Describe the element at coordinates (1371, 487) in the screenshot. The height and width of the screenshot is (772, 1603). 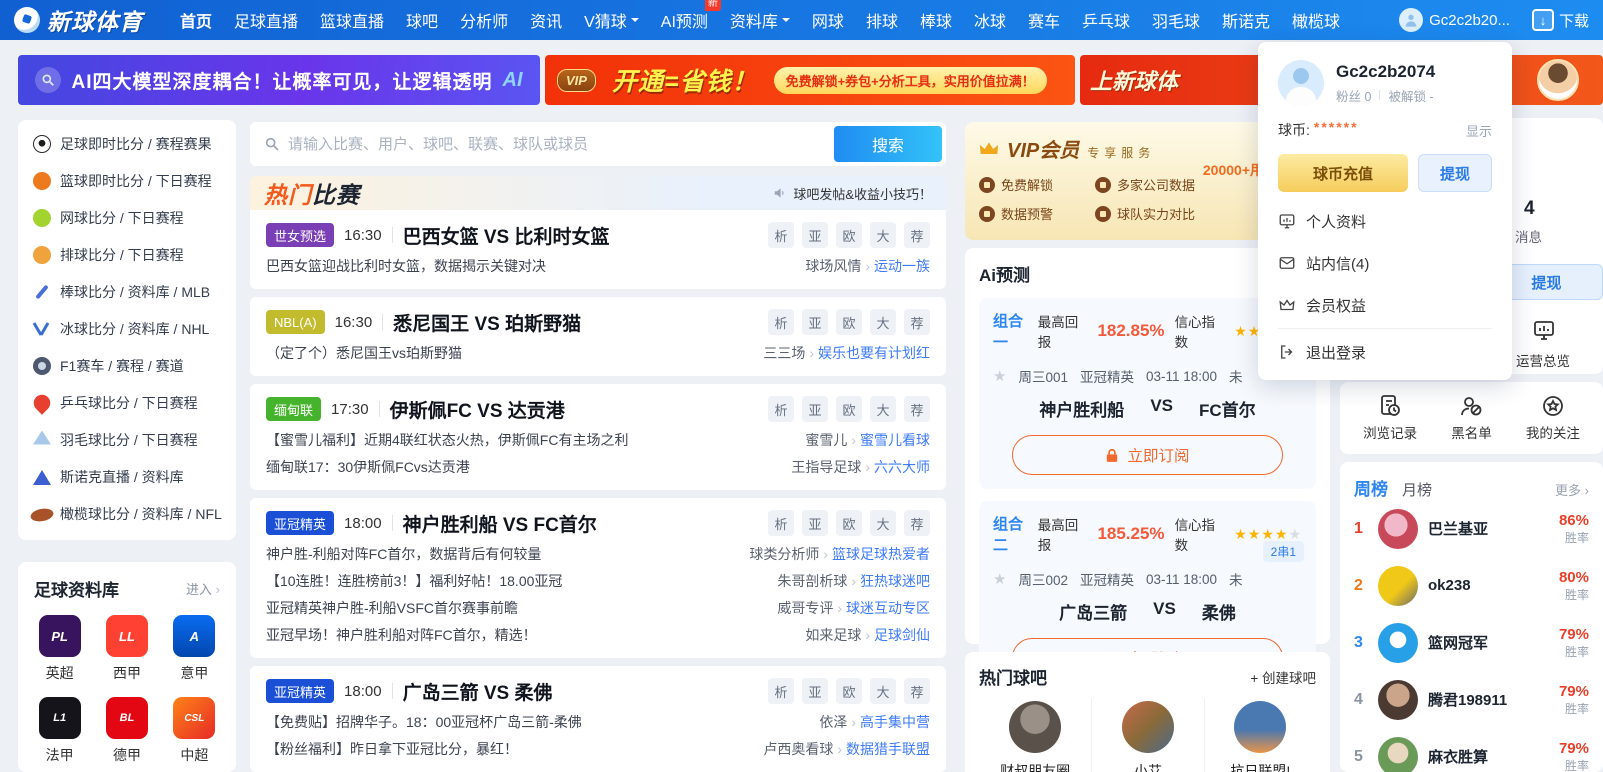
I see `tab-weekly: 周榜` at that location.